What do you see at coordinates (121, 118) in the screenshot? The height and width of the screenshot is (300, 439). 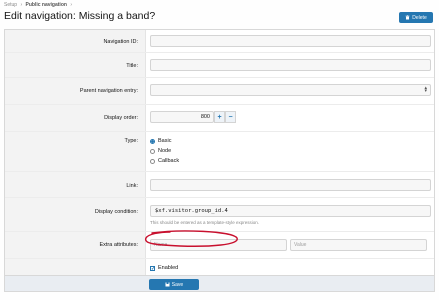 I see `display-order-label: Display order:` at bounding box center [121, 118].